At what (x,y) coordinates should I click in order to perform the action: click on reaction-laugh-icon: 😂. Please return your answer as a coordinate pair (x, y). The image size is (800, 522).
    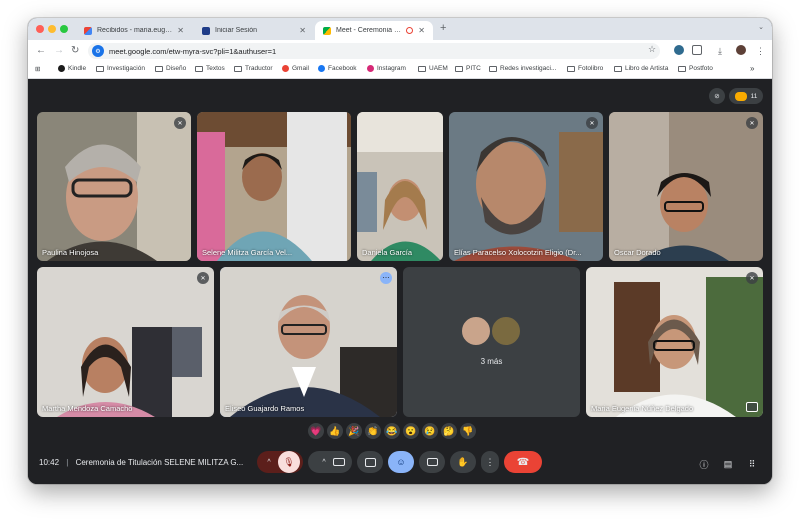
    Looking at the image, I should click on (392, 431).